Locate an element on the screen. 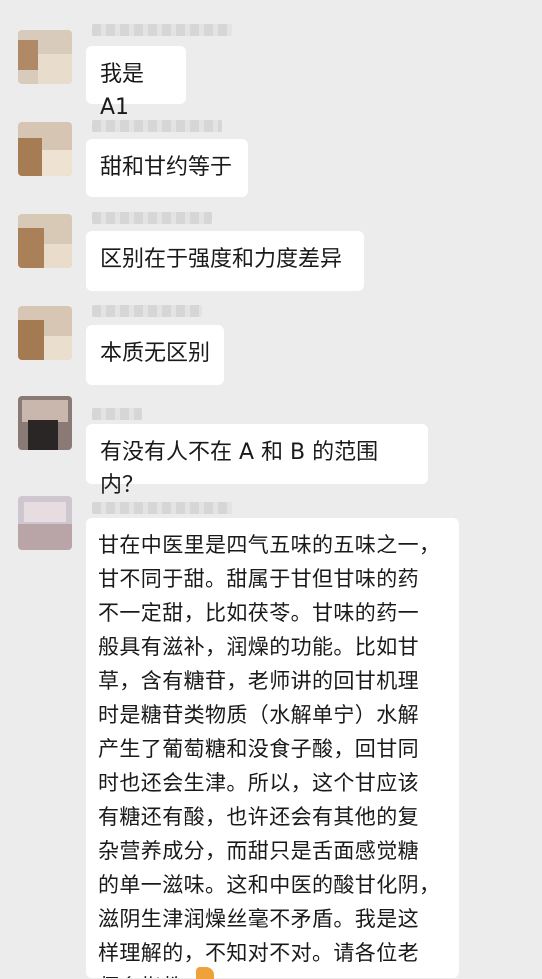 The width and height of the screenshot is (542, 979). message-bubble: 本质无区别 is located at coordinates (155, 355).